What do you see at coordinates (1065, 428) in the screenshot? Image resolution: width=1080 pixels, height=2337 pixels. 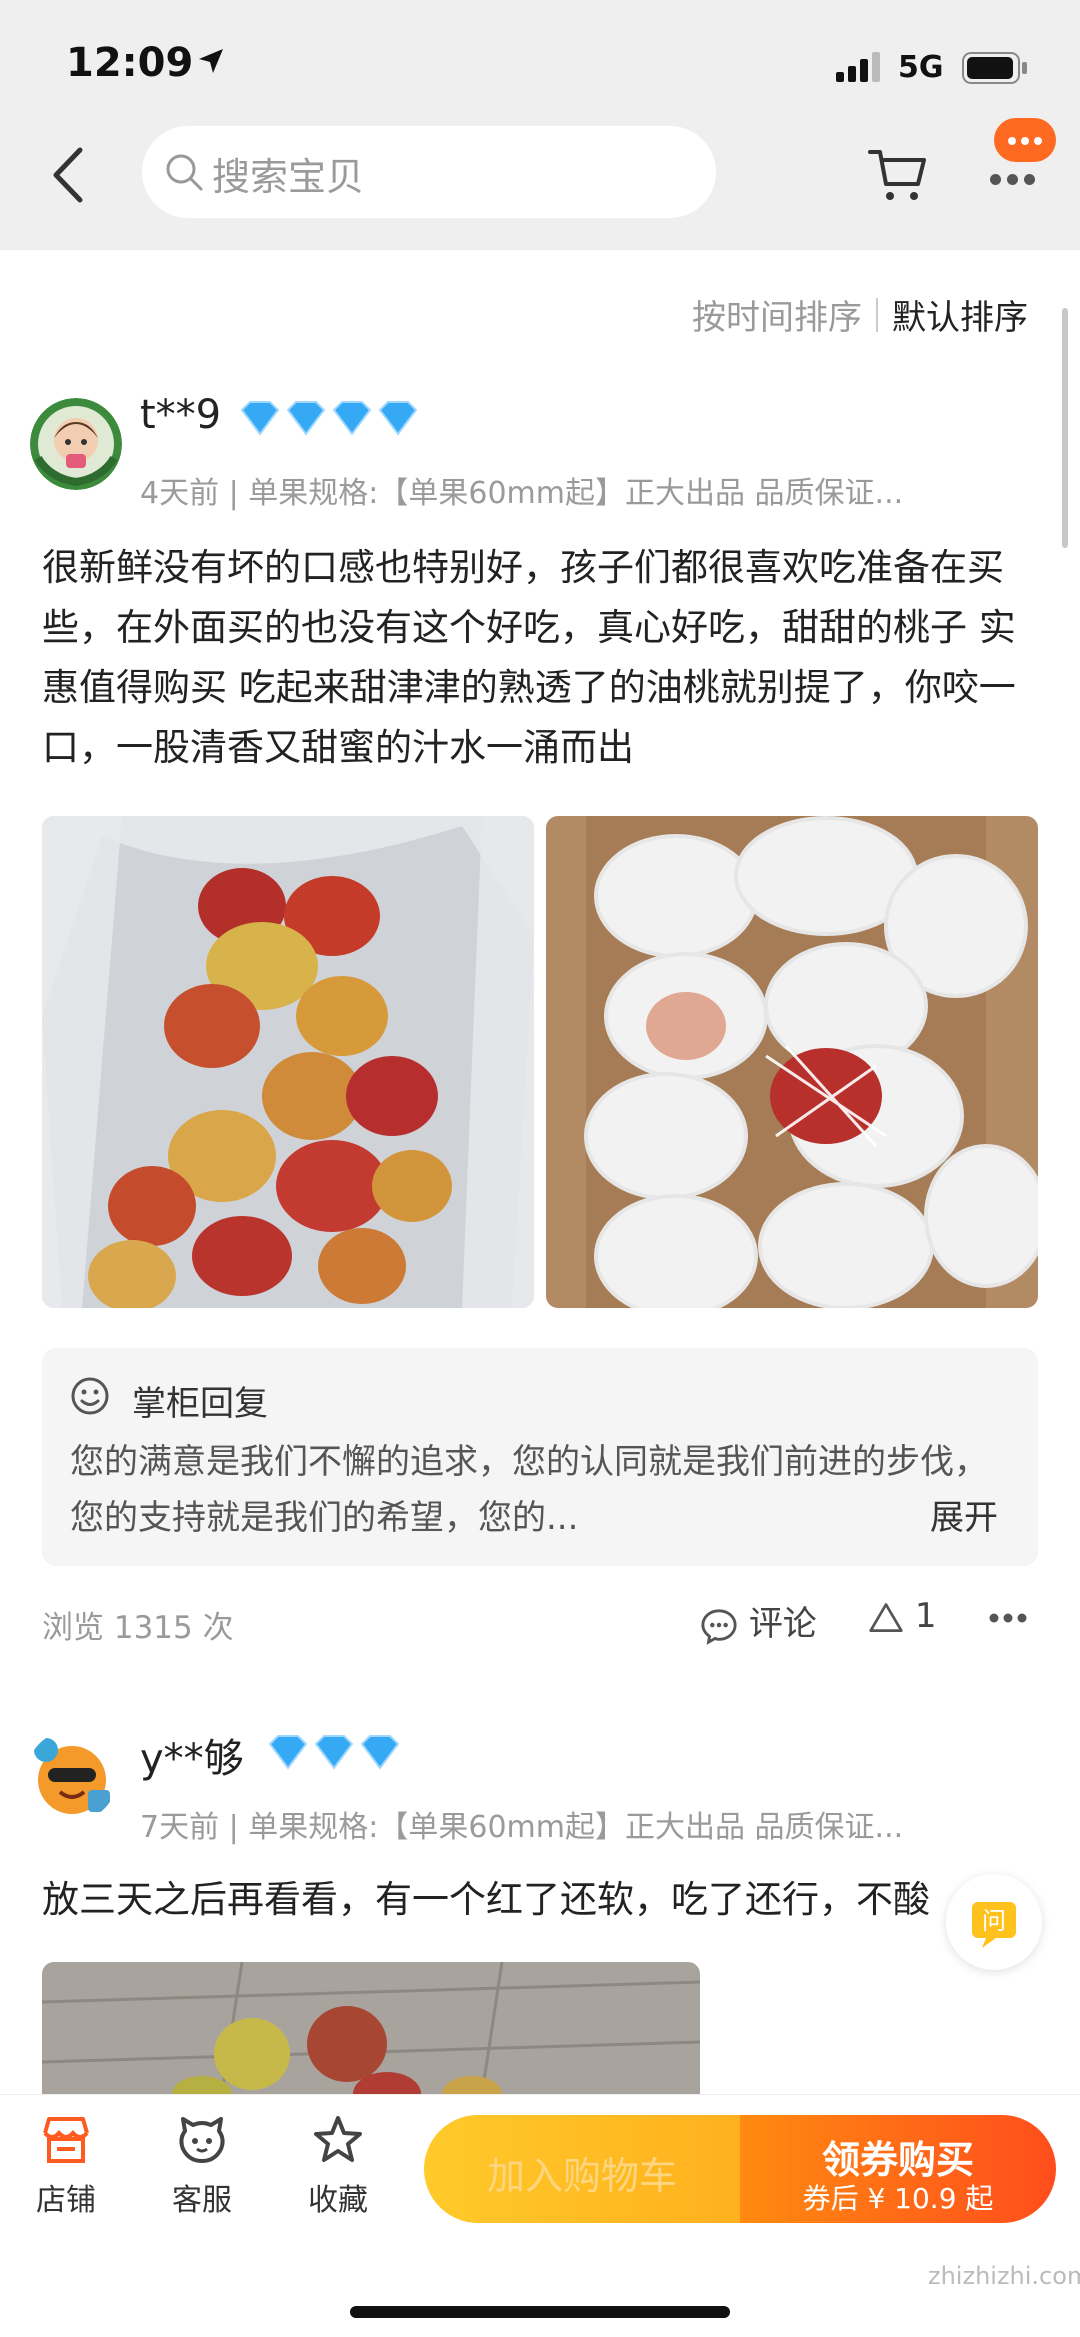 I see `scrollbar` at bounding box center [1065, 428].